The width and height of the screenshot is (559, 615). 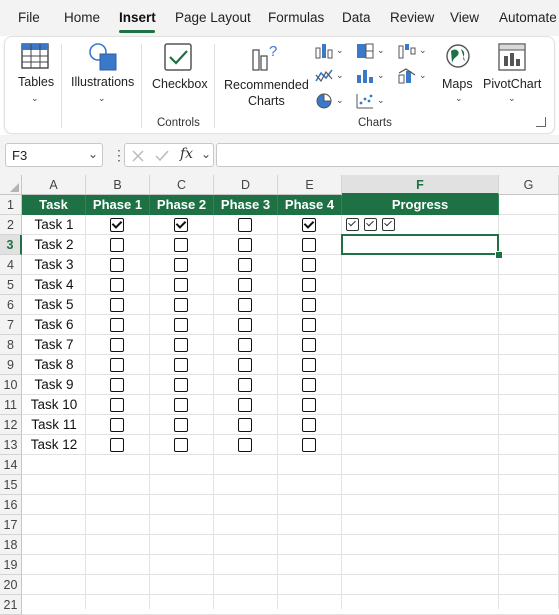 I want to click on table-header-phase-4: Phase 4, so click(x=310, y=205).